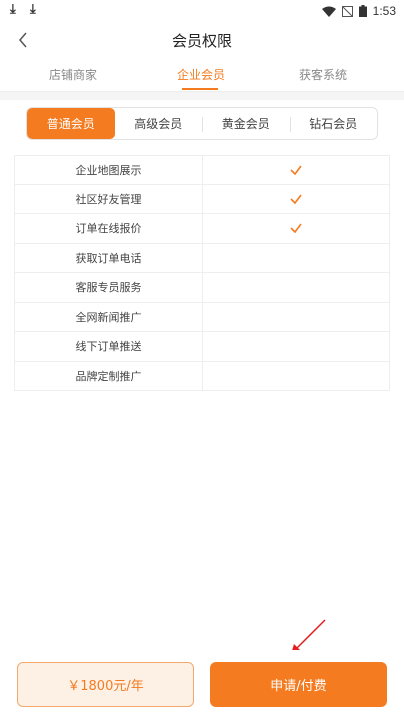 This screenshot has height=720, width=404. I want to click on benefit-row: 线下订单推送, so click(202, 347).